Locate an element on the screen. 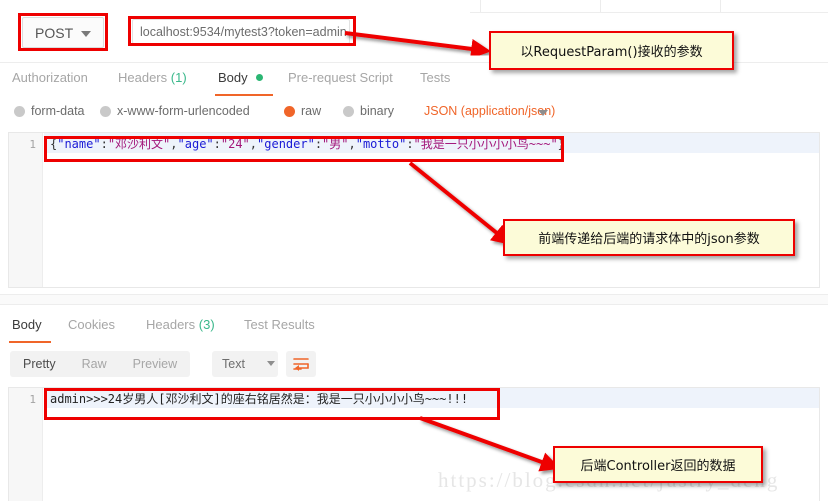  radio-form-data: form-data is located at coordinates (49, 111).